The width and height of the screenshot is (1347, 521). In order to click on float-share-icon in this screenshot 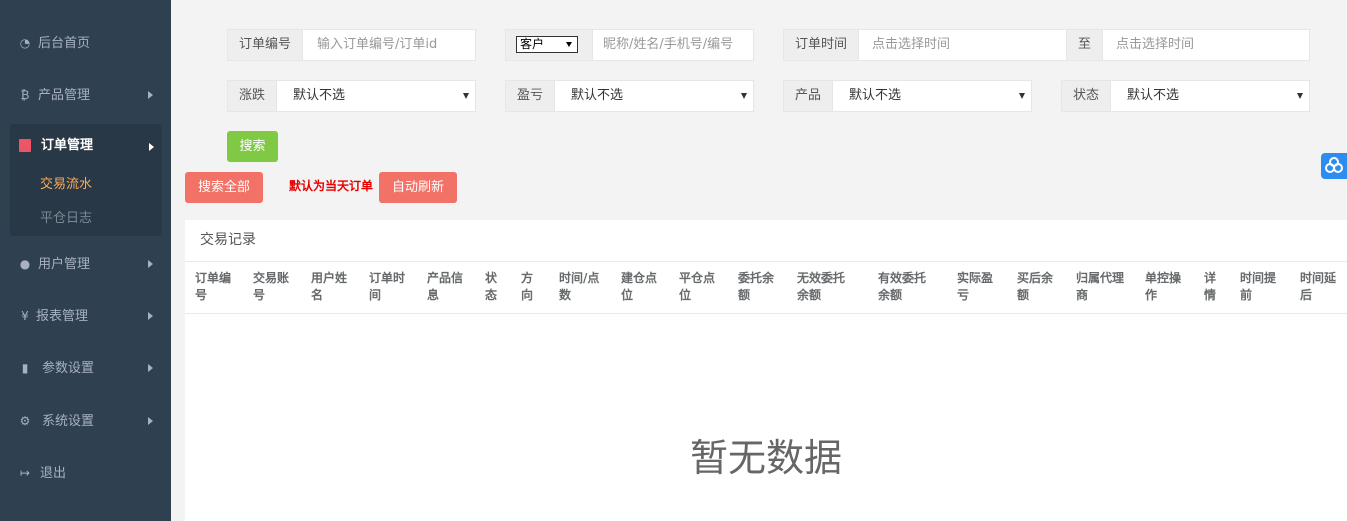, I will do `click(1334, 166)`.